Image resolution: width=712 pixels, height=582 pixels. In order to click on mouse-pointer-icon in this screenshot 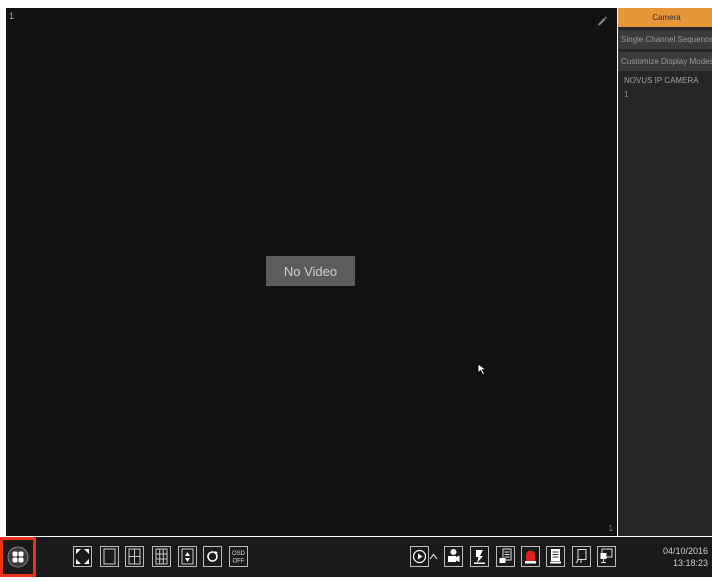, I will do `click(483, 370)`.